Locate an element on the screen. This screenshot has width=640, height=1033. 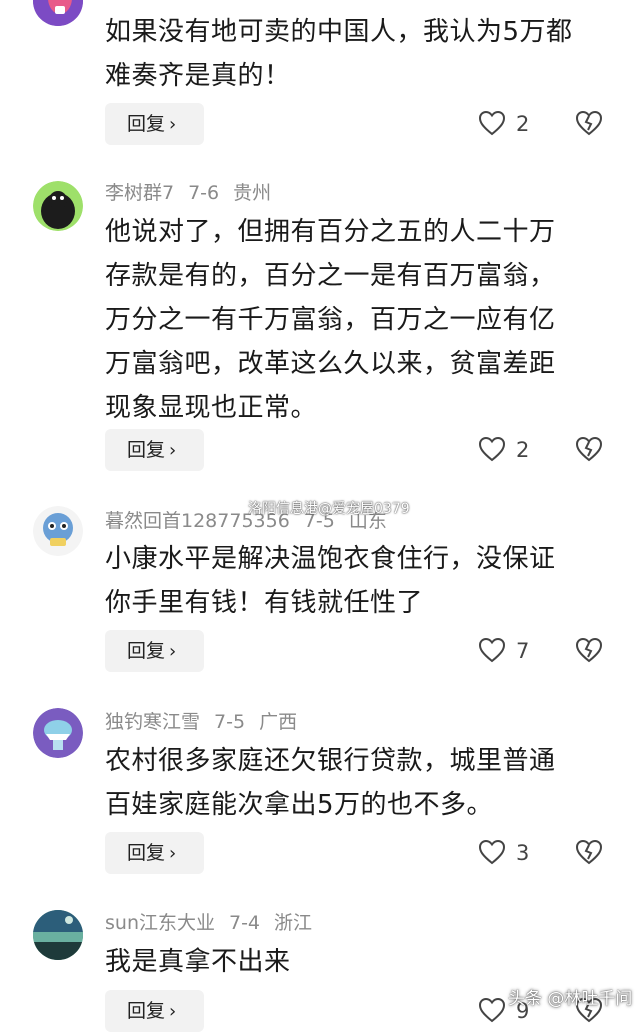
comment-line: 难奏齐是真的！ is located at coordinates (198, 76).